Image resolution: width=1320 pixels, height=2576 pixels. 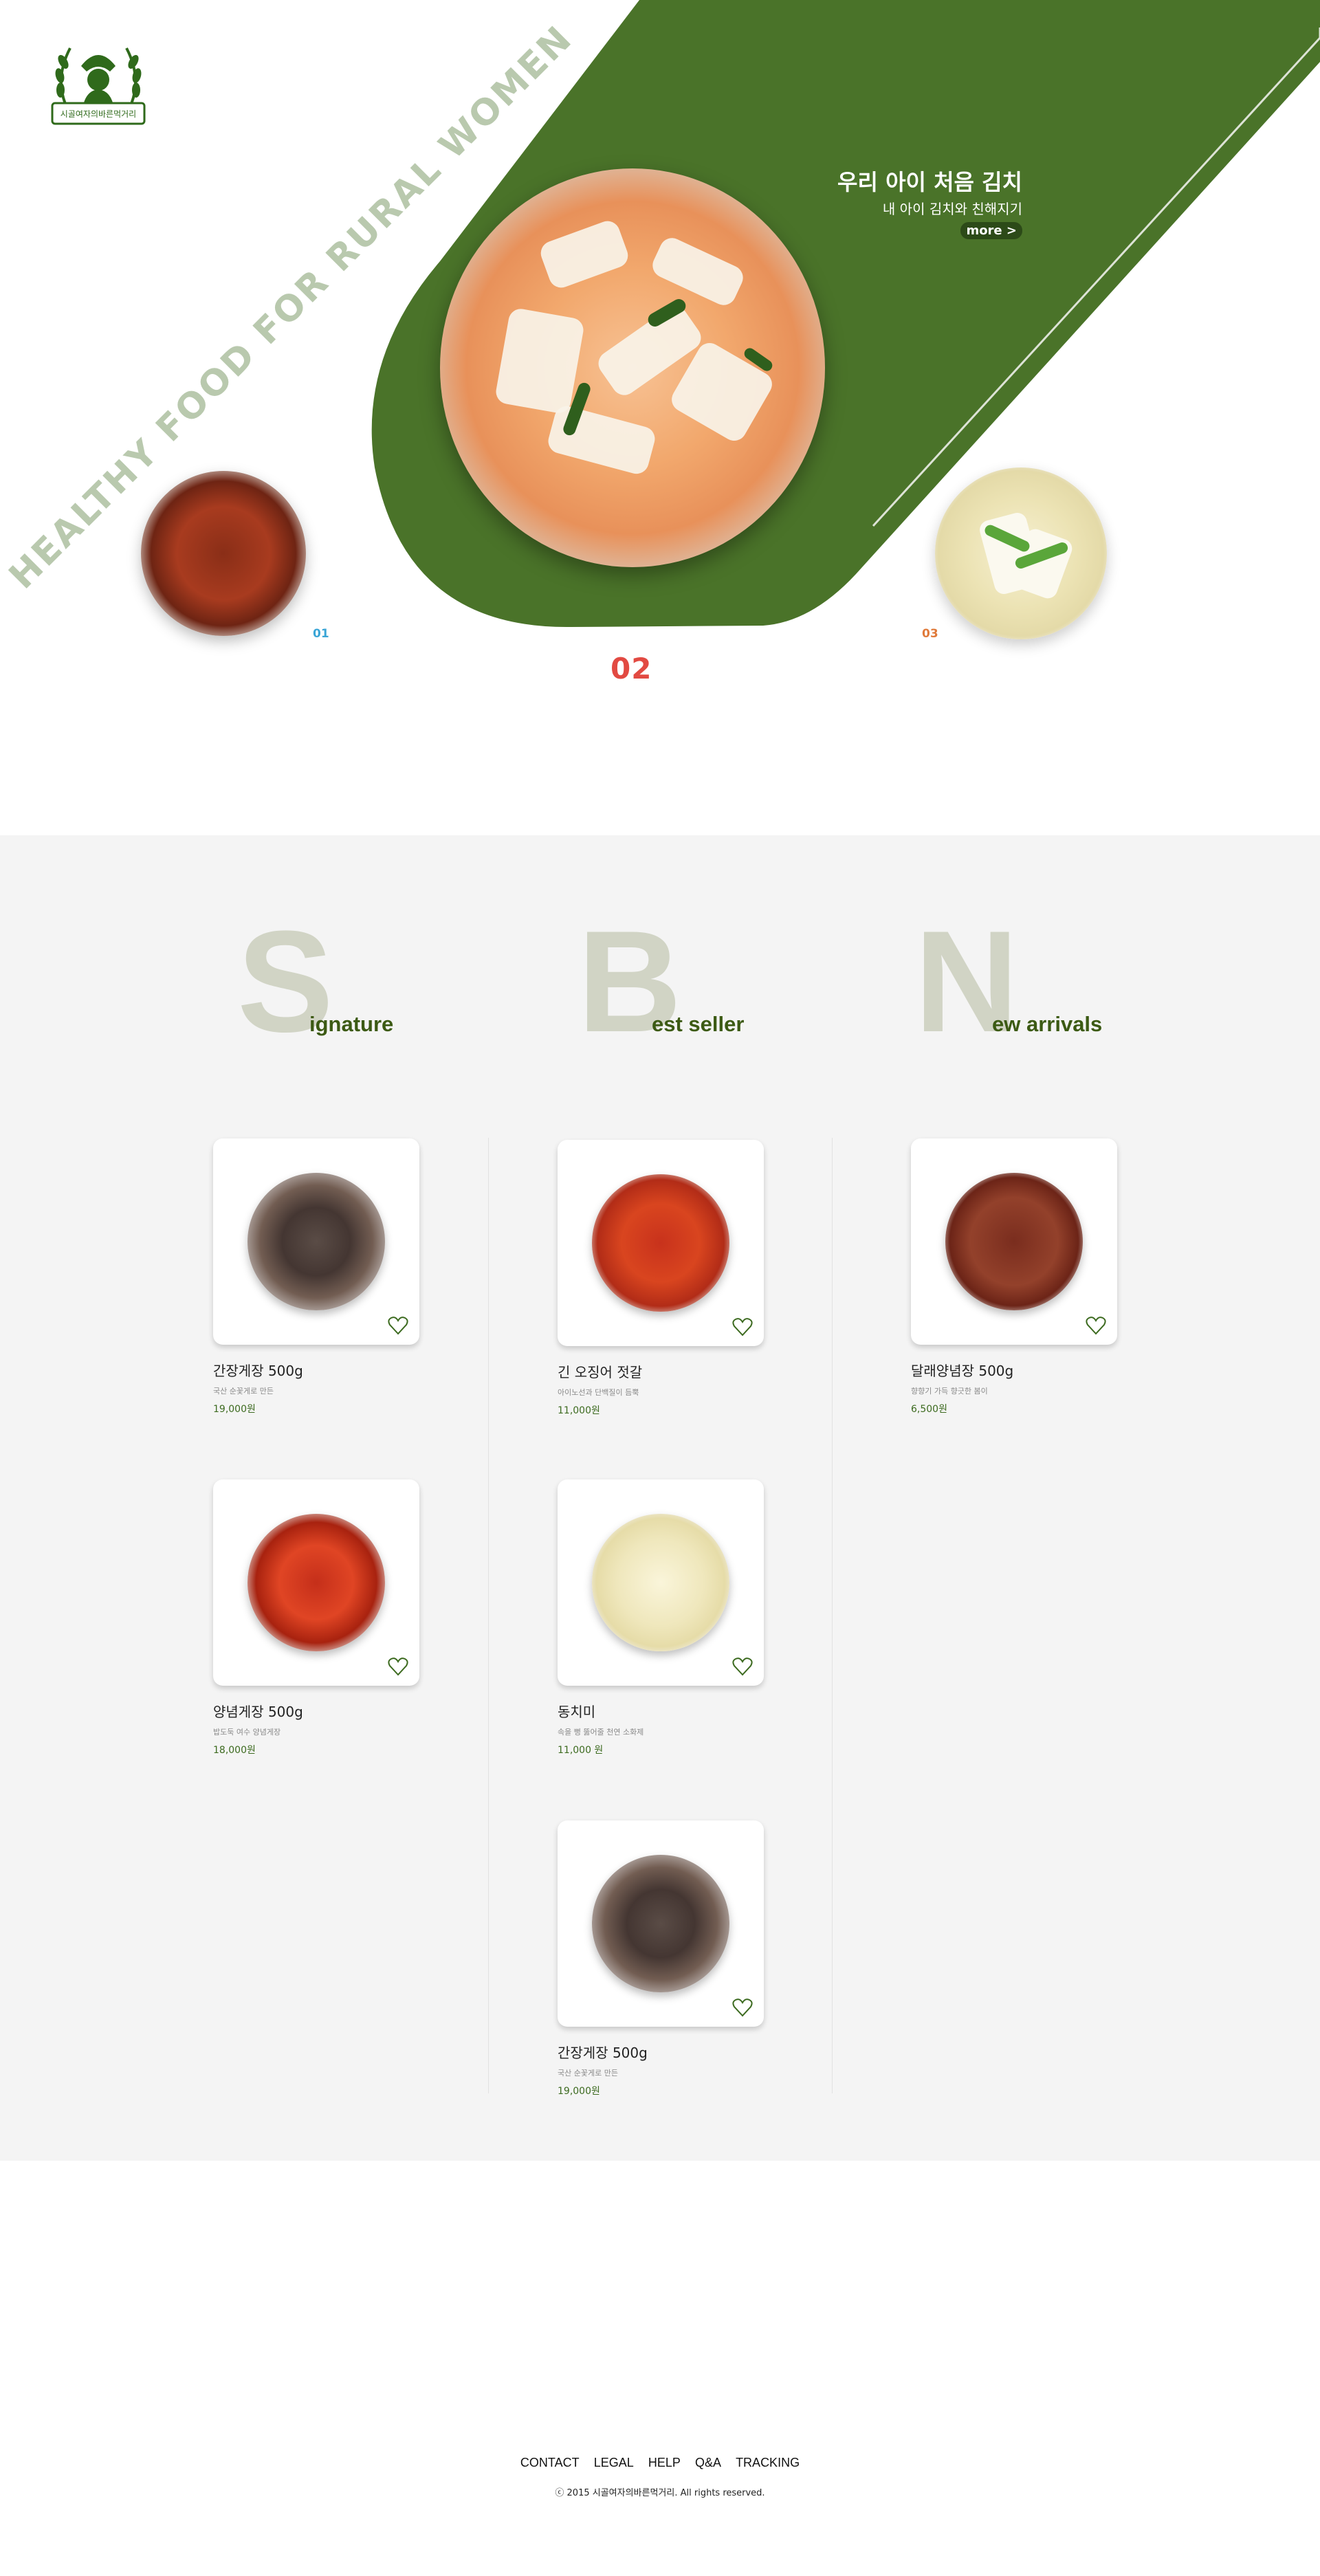 I want to click on heading-rest: ignature, so click(x=351, y=1024).